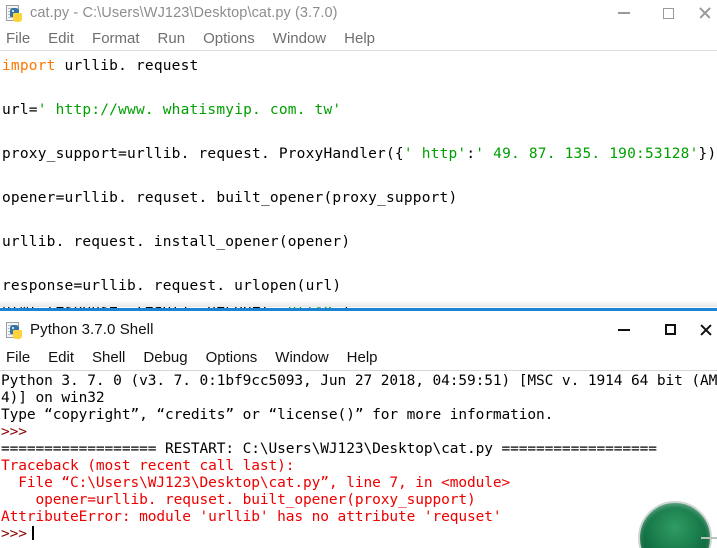 The image size is (717, 548). I want to click on text-span: }), so click(707, 154).